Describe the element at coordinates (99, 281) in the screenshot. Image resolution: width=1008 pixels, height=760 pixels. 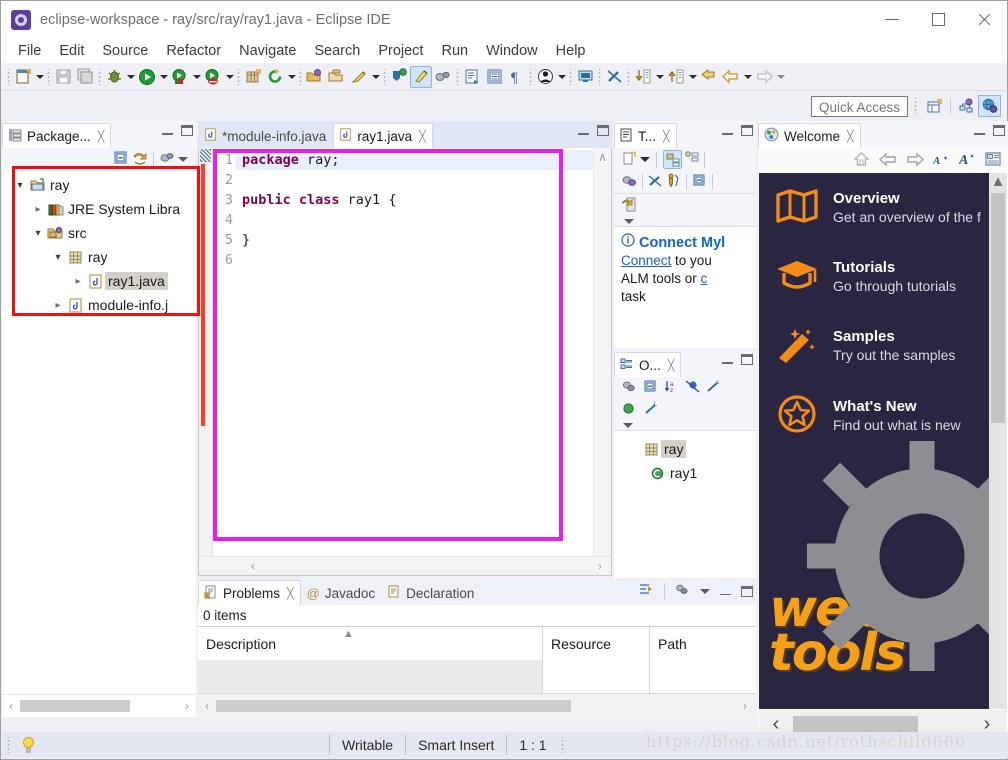
I see `tree-item-ray1-java: ▸ ray1.java` at that location.